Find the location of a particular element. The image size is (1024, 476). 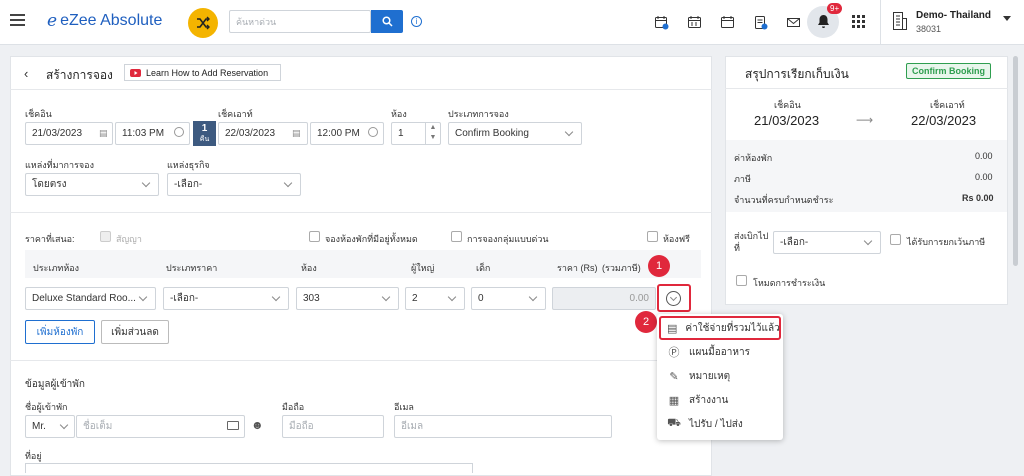

menu-item-notes: ✎ หมายเหตุ is located at coordinates (720, 376).